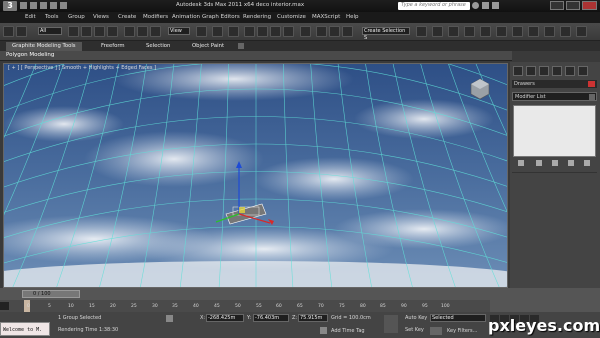 This screenshot has height=338, width=600. What do you see at coordinates (347, 31) in the screenshot?
I see `layer-manager-icon` at bounding box center [347, 31].